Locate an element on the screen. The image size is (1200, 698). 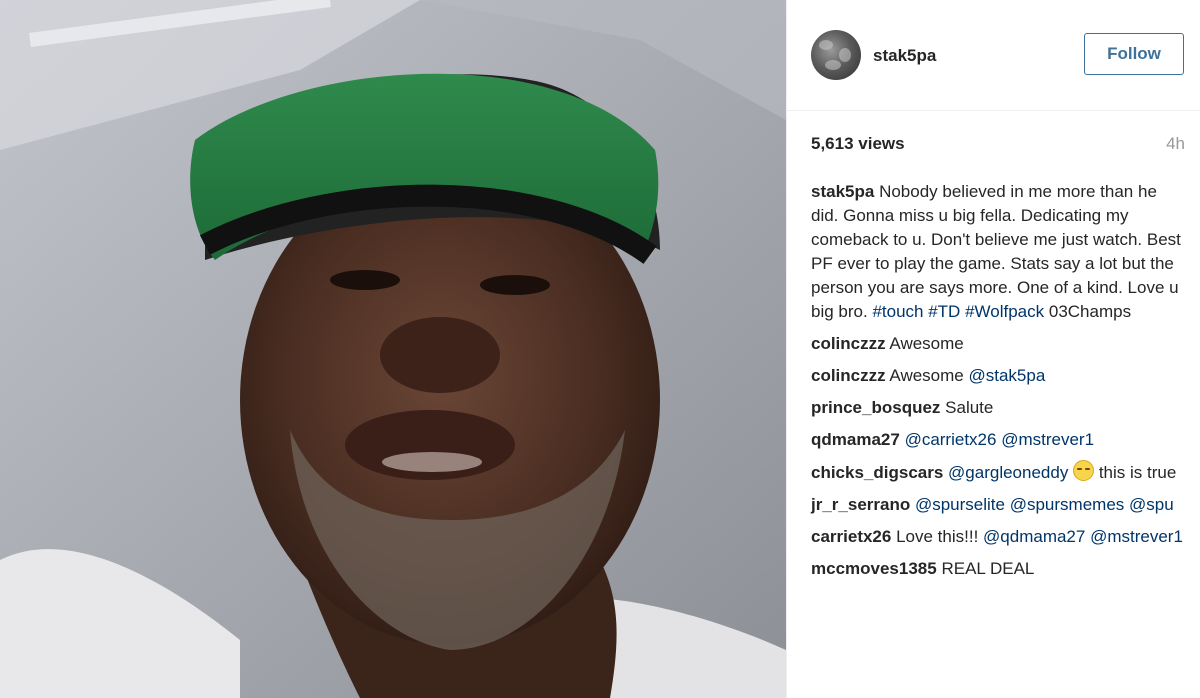
comment-text: Love this!!! is located at coordinates (937, 536).